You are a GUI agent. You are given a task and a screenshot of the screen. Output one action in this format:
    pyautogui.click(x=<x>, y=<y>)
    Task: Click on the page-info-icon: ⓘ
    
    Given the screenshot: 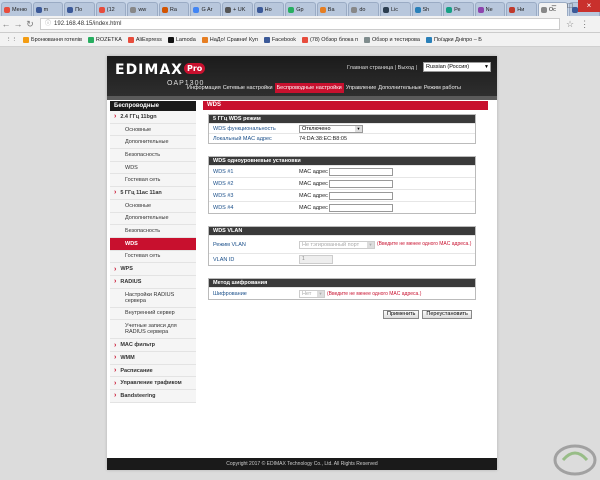 What is the action you would take?
    pyautogui.click(x=48, y=24)
    